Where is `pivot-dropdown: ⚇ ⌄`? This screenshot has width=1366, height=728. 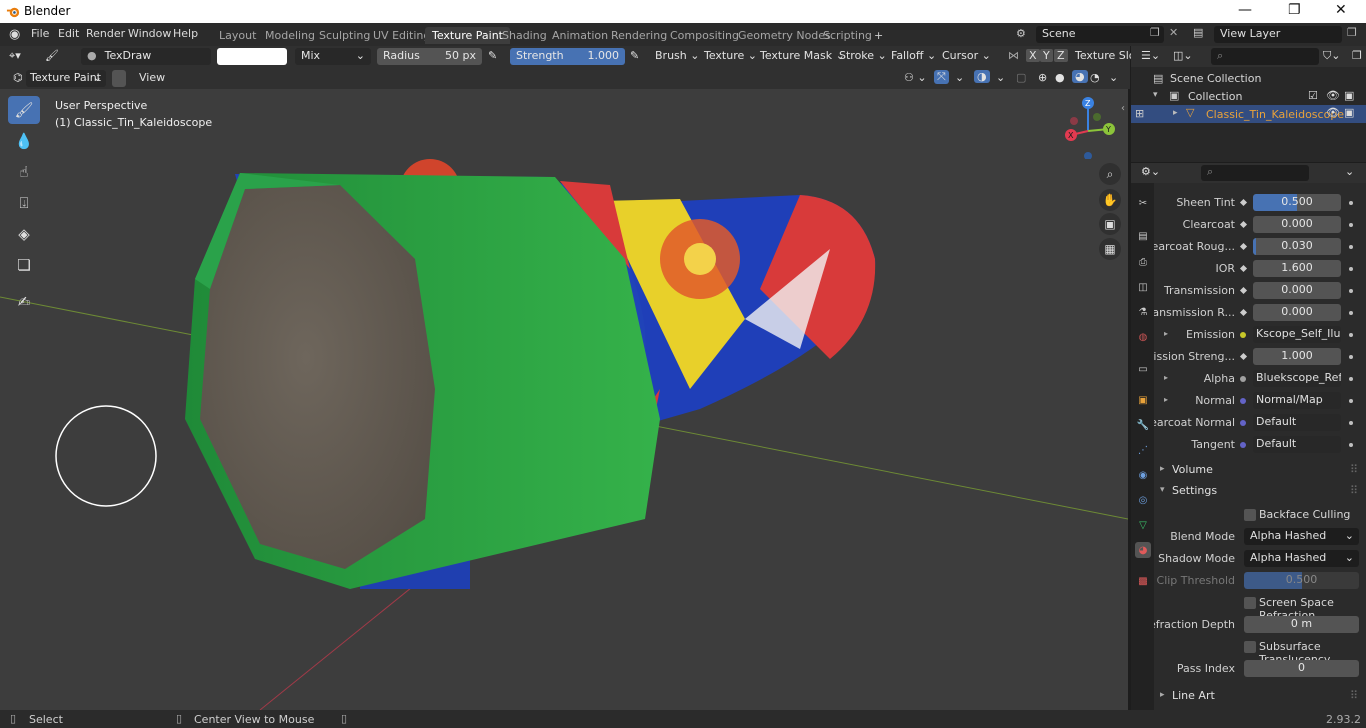
pivot-dropdown: ⚇ ⌄ is located at coordinates (915, 77).